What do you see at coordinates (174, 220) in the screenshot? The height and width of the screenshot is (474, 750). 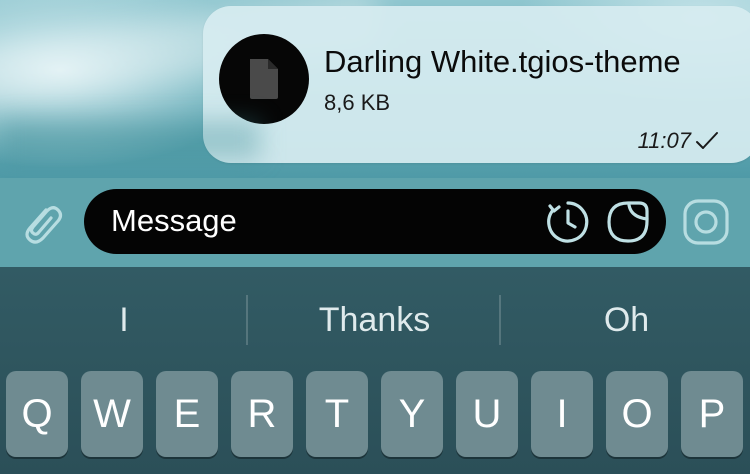 I see `message-placeholder: Message` at bounding box center [174, 220].